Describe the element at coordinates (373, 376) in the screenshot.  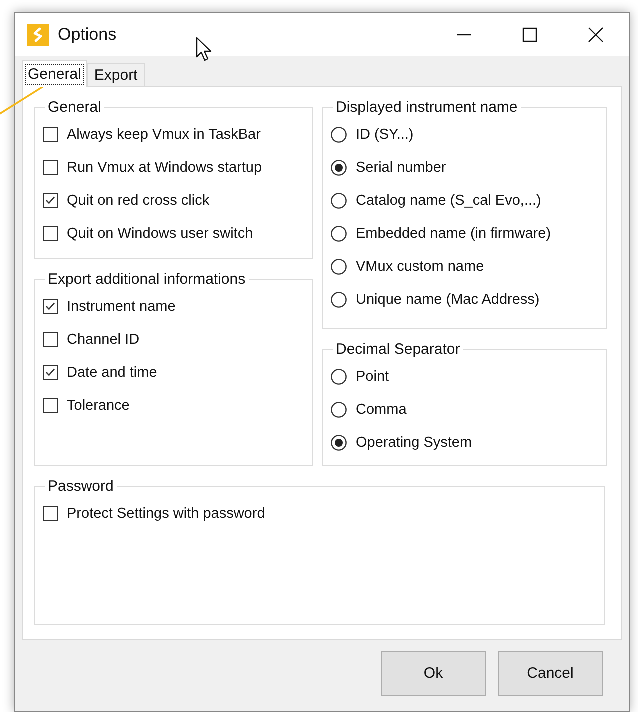
I see `option-label: Point` at that location.